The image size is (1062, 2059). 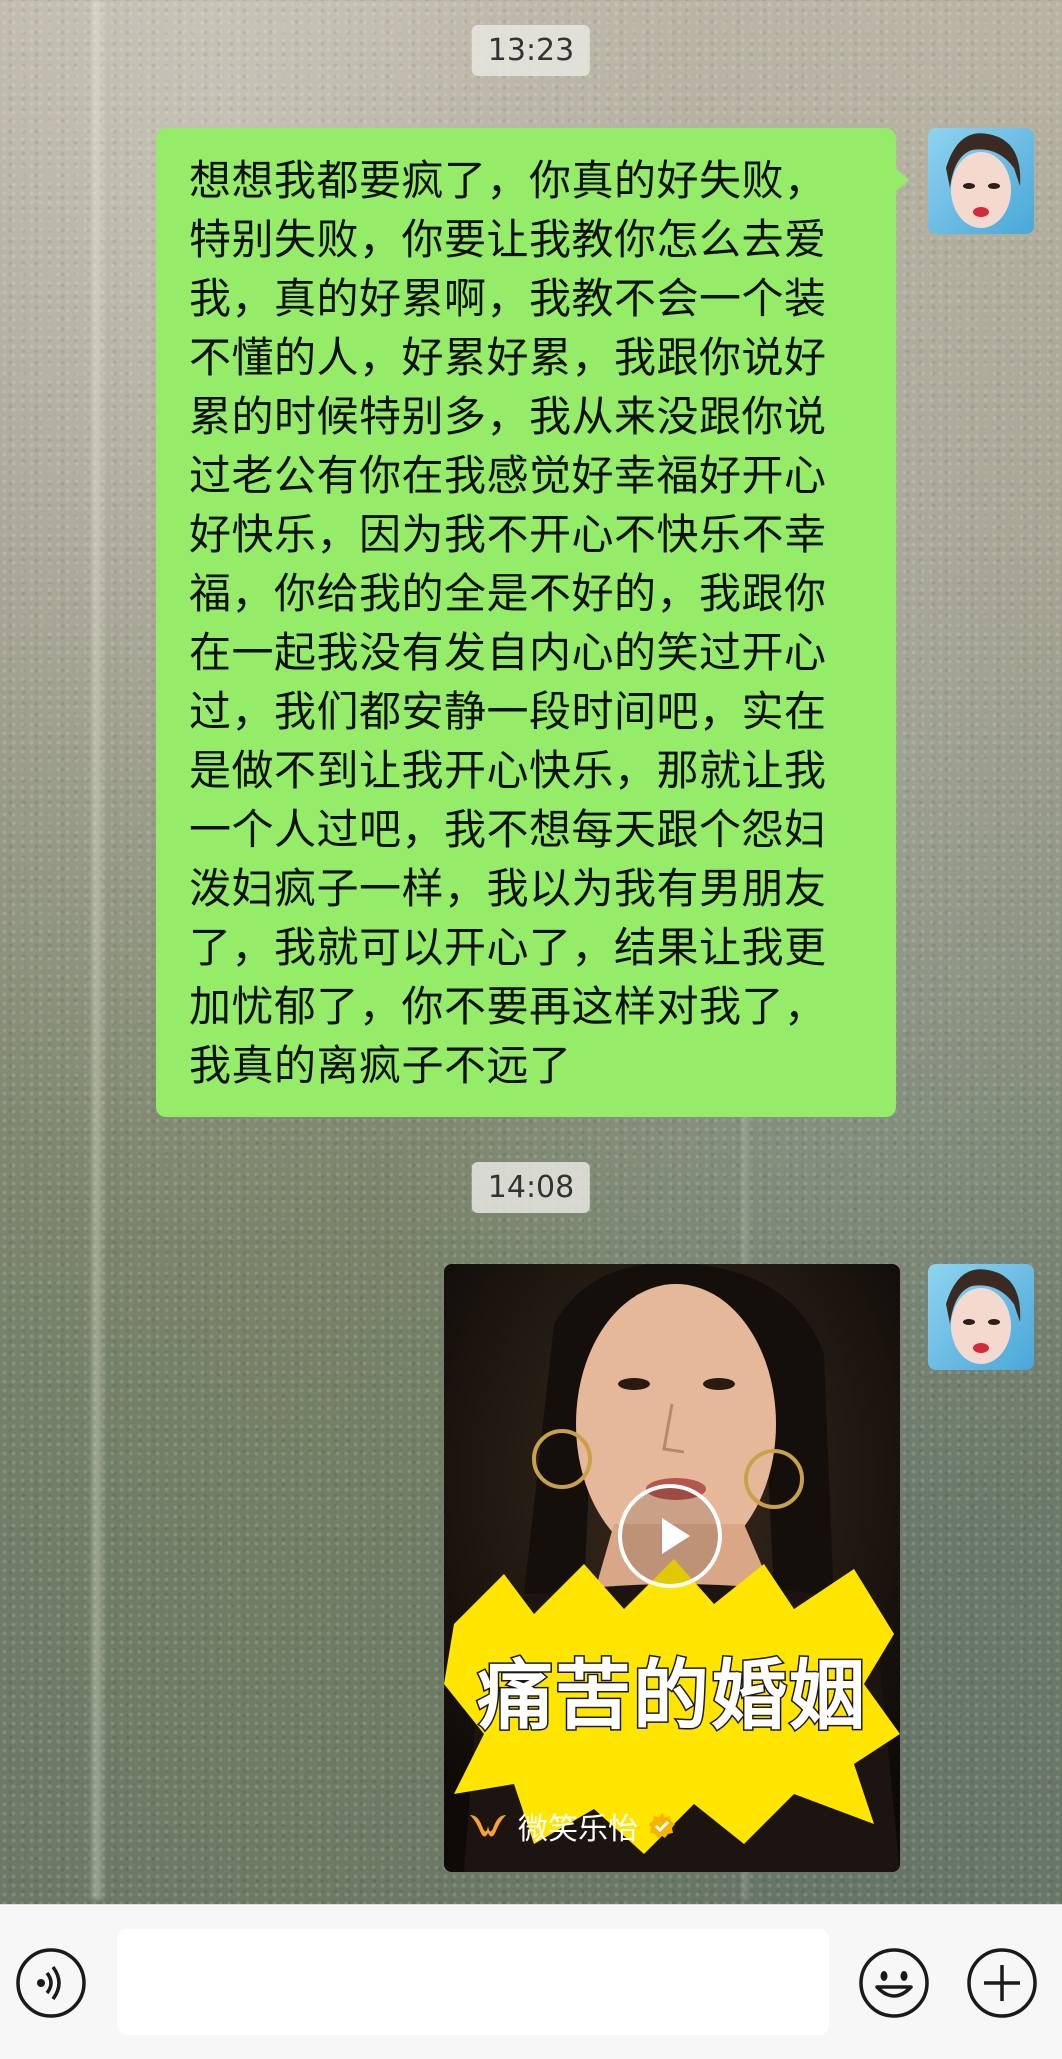 What do you see at coordinates (670, 1536) in the screenshot?
I see `play-icon` at bounding box center [670, 1536].